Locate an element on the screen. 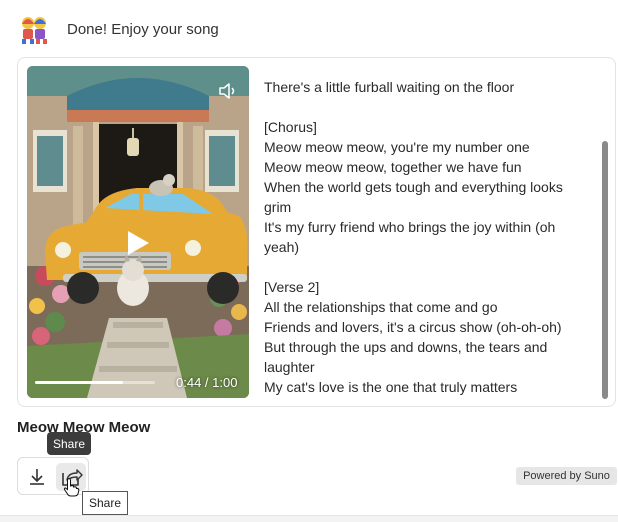  play-icon is located at coordinates (138, 243).